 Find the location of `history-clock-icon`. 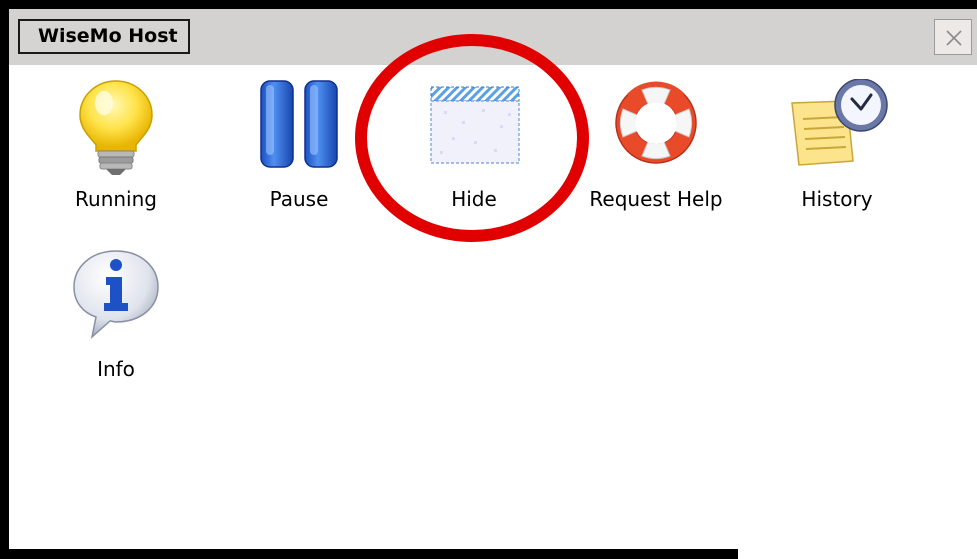

history-clock-icon is located at coordinates (839, 122).